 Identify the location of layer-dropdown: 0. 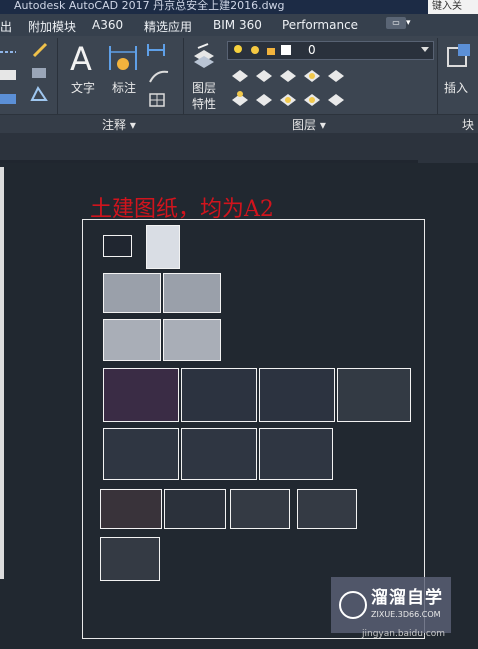
(330, 50).